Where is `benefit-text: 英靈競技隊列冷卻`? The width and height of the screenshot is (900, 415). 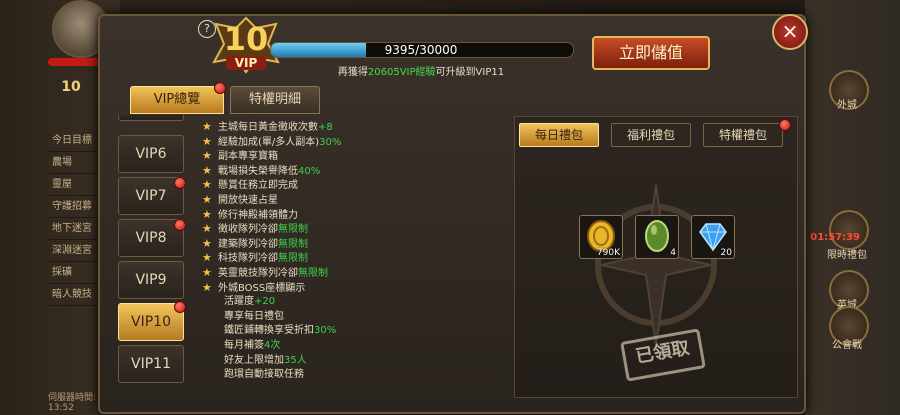 benefit-text: 英靈競技隊列冷卻 is located at coordinates (258, 273).